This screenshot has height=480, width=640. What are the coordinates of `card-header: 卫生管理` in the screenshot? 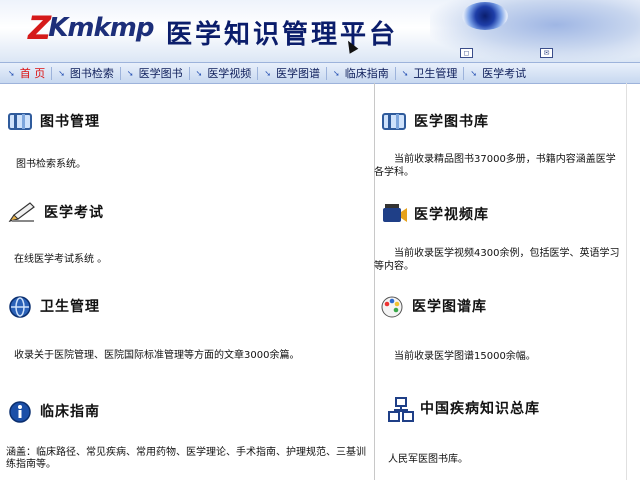 It's located at (188, 306).